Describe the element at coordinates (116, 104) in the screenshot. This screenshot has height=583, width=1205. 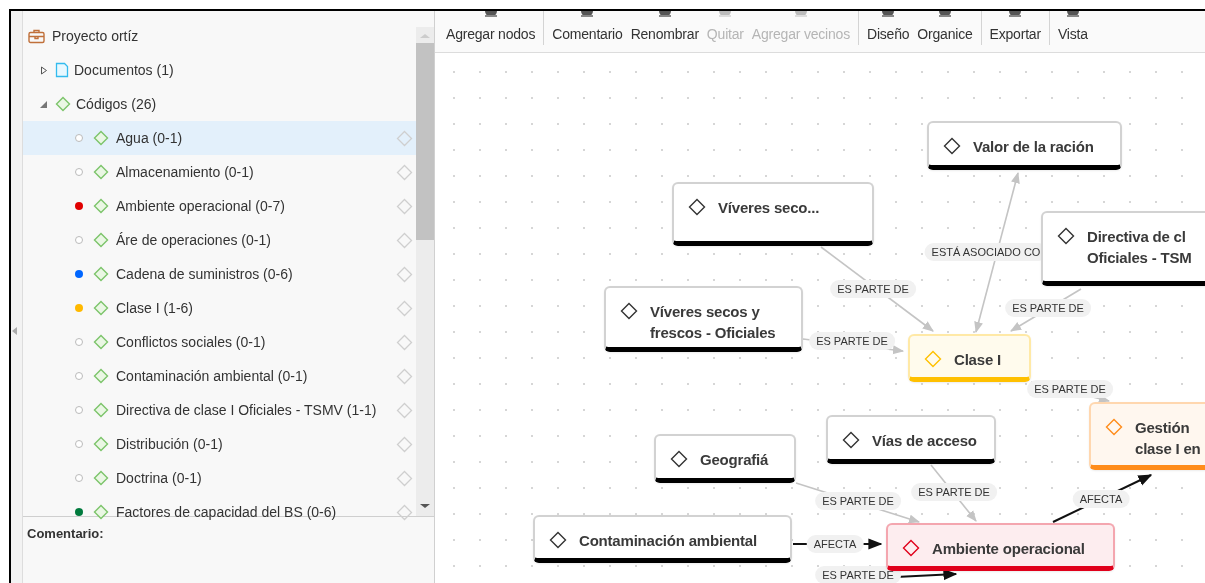
I see `folder-label: Códigos (26)` at that location.